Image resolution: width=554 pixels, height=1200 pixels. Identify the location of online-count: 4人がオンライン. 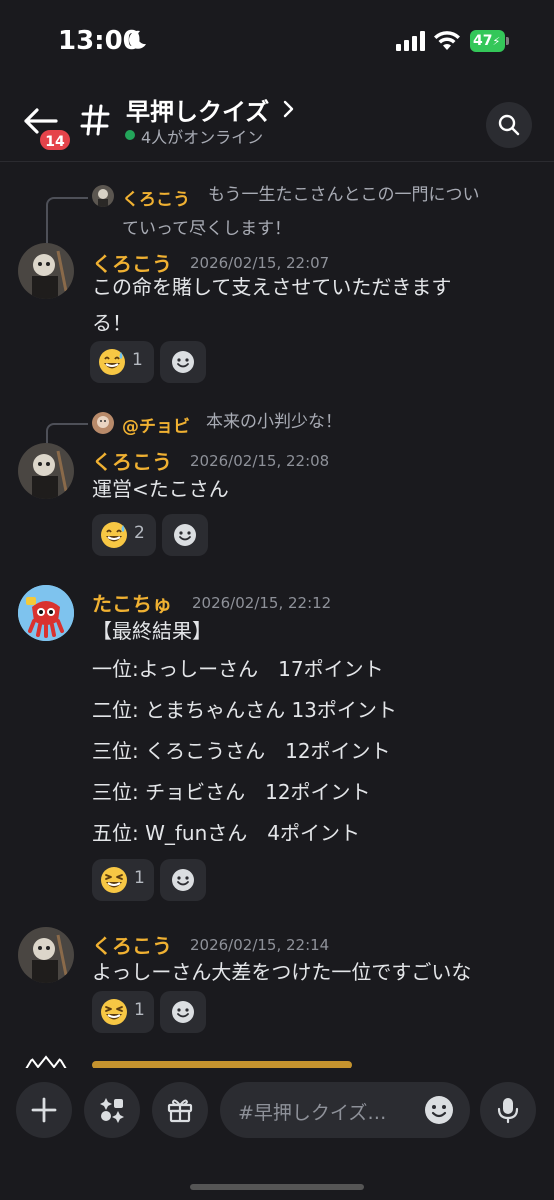
(202, 137).